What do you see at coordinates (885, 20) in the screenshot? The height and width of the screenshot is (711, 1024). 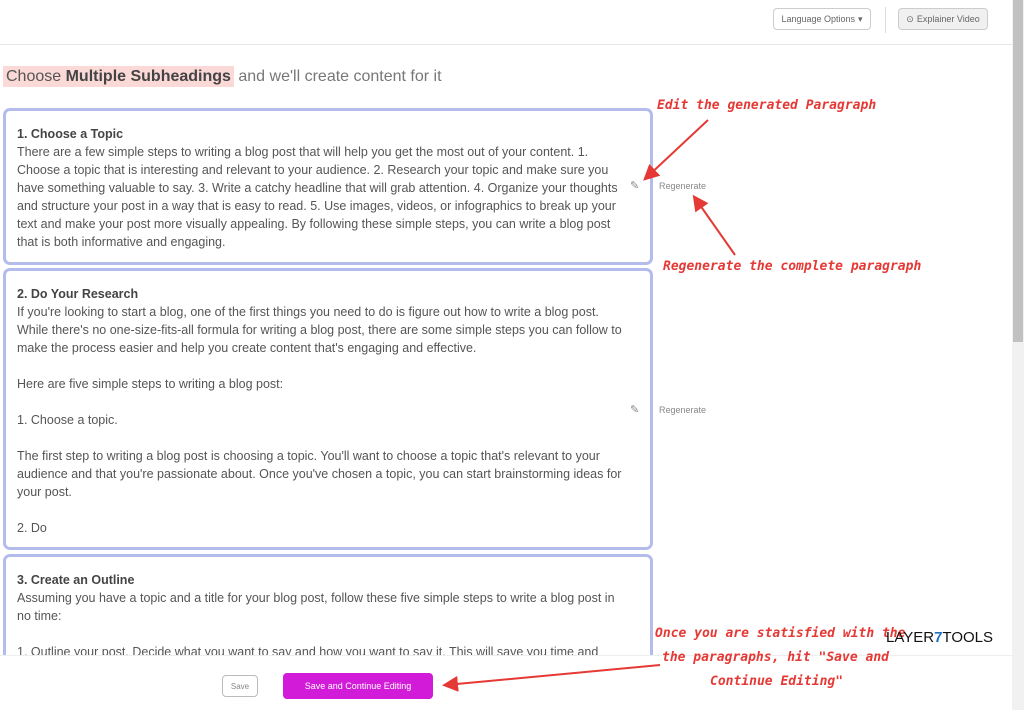 I see `topbar-divider` at bounding box center [885, 20].